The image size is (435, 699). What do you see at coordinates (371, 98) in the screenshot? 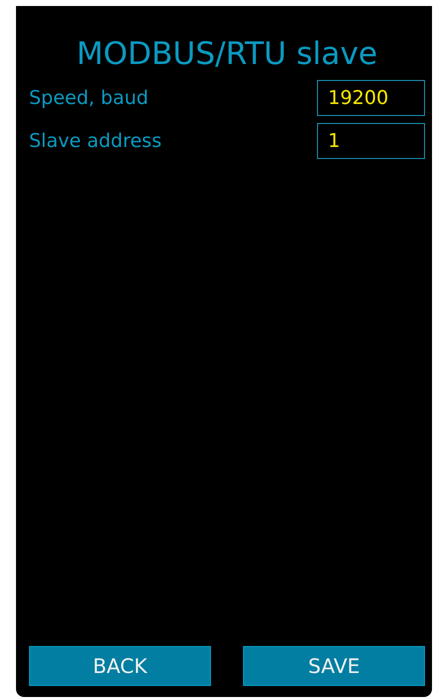
I see `input-field: 19200` at bounding box center [371, 98].